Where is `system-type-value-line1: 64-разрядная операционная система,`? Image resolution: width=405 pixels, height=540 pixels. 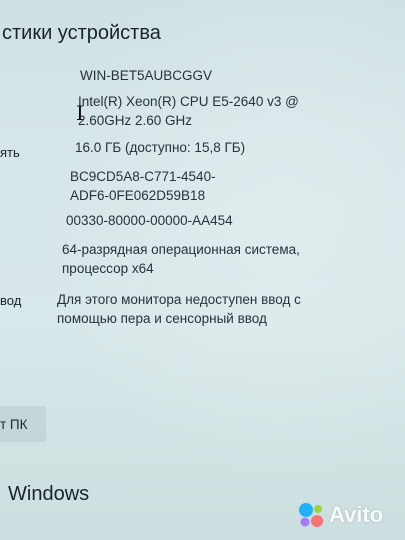 system-type-value-line1: 64-разрядная операционная система, is located at coordinates (181, 249).